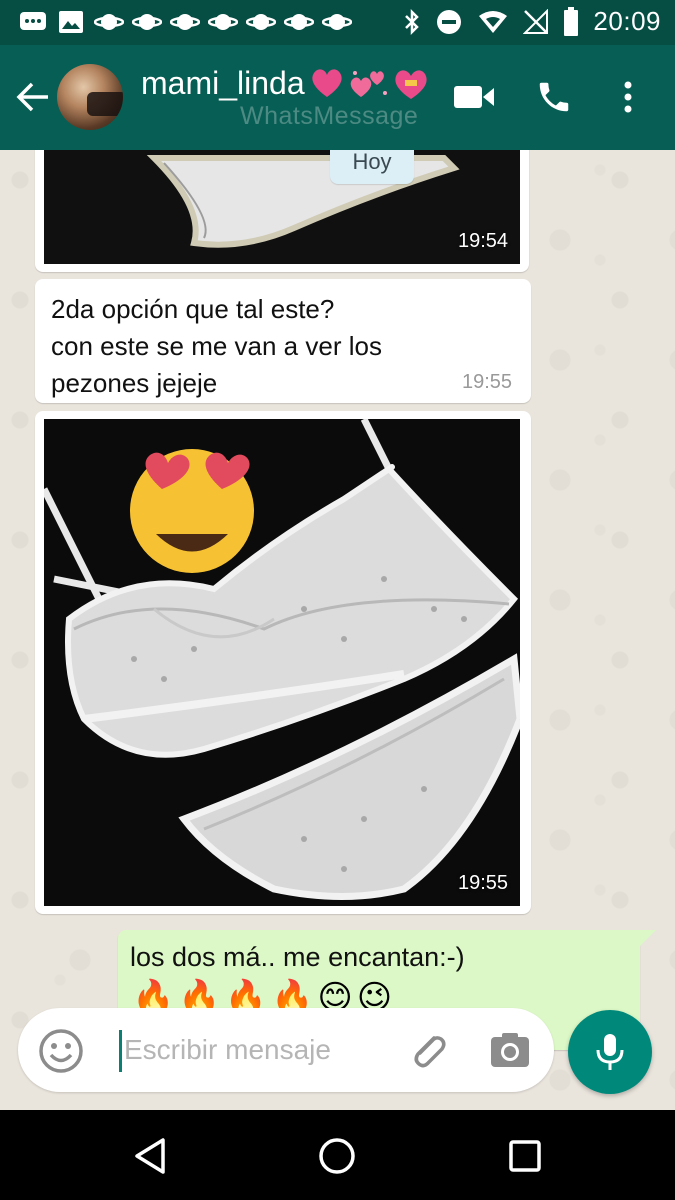 This screenshot has width=675, height=1200. Describe the element at coordinates (571, 21) in the screenshot. I see `battery-icon` at that location.